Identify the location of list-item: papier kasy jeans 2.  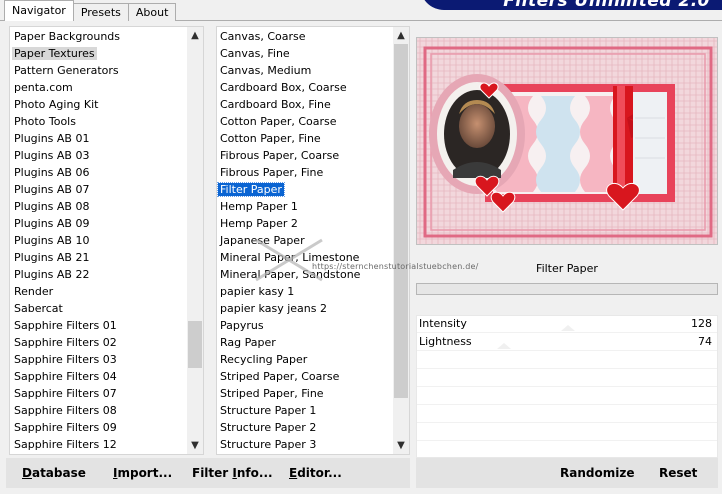
(305, 308).